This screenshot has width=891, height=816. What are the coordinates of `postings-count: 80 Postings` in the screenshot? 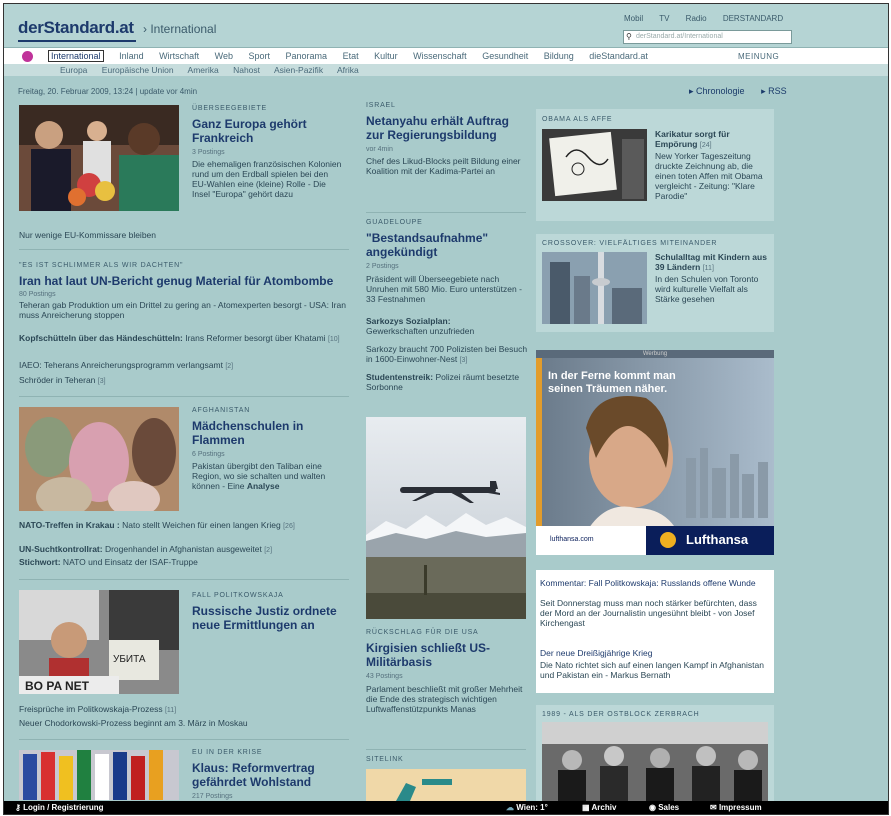 It's located at (37, 294).